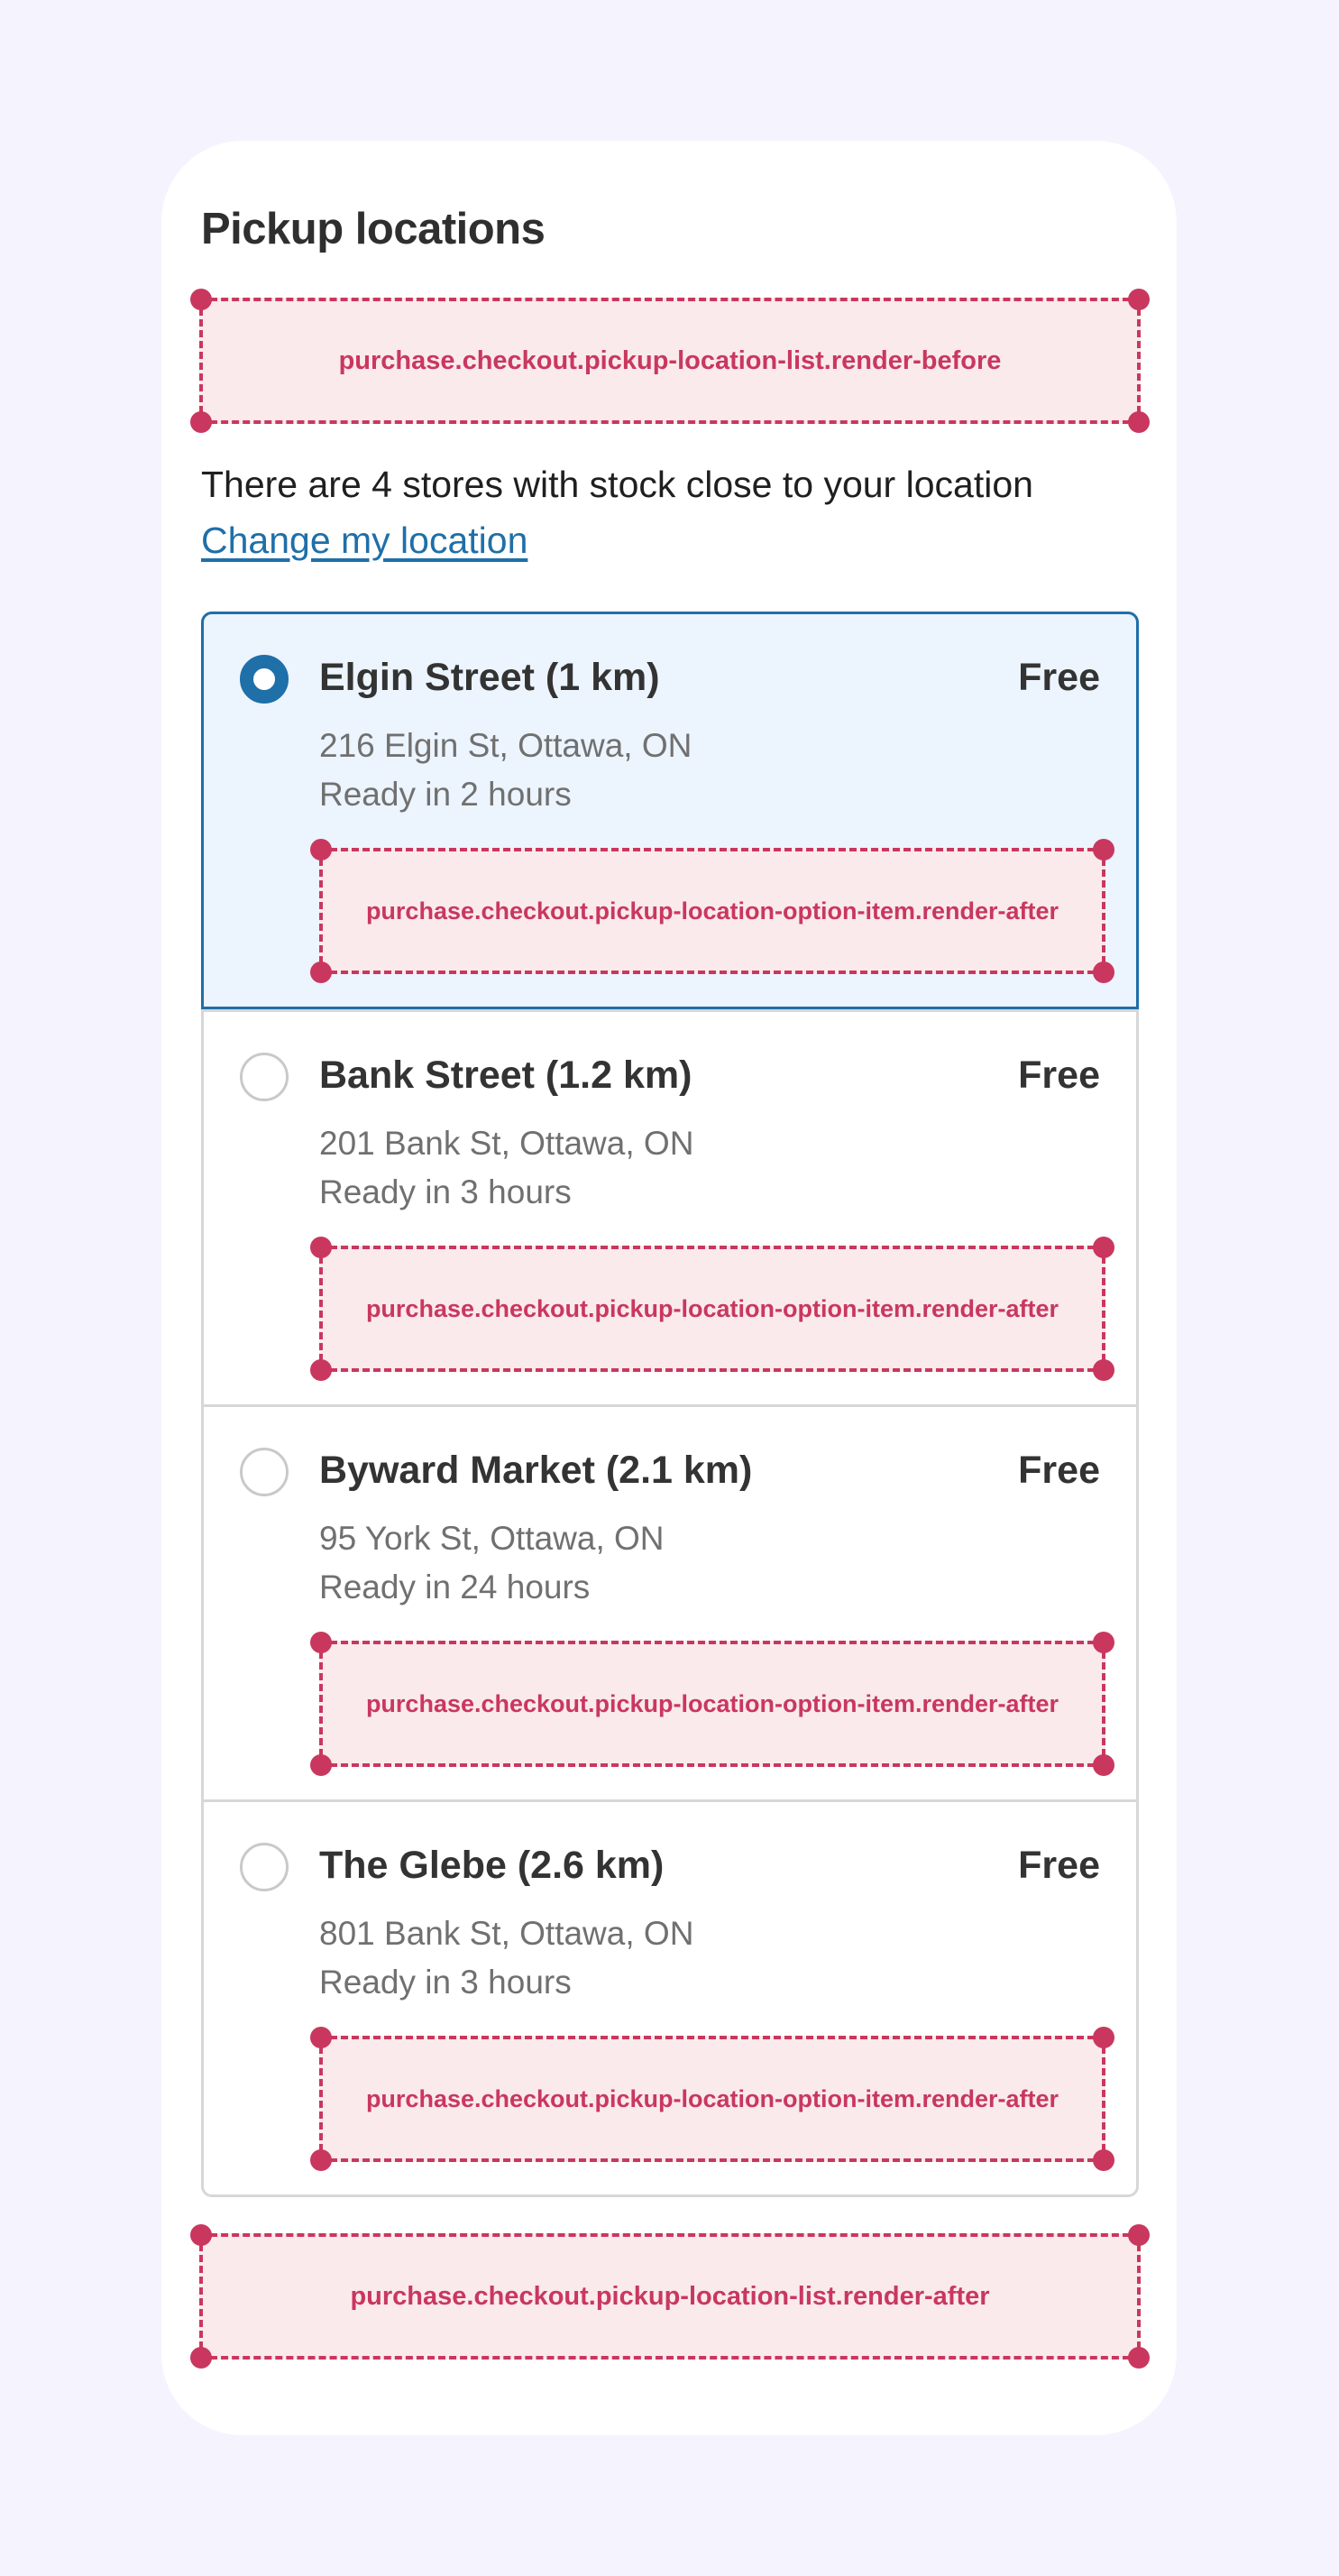 The width and height of the screenshot is (1339, 2576). What do you see at coordinates (492, 1866) in the screenshot?
I see `option-name: The Glebe (2.6 km)` at bounding box center [492, 1866].